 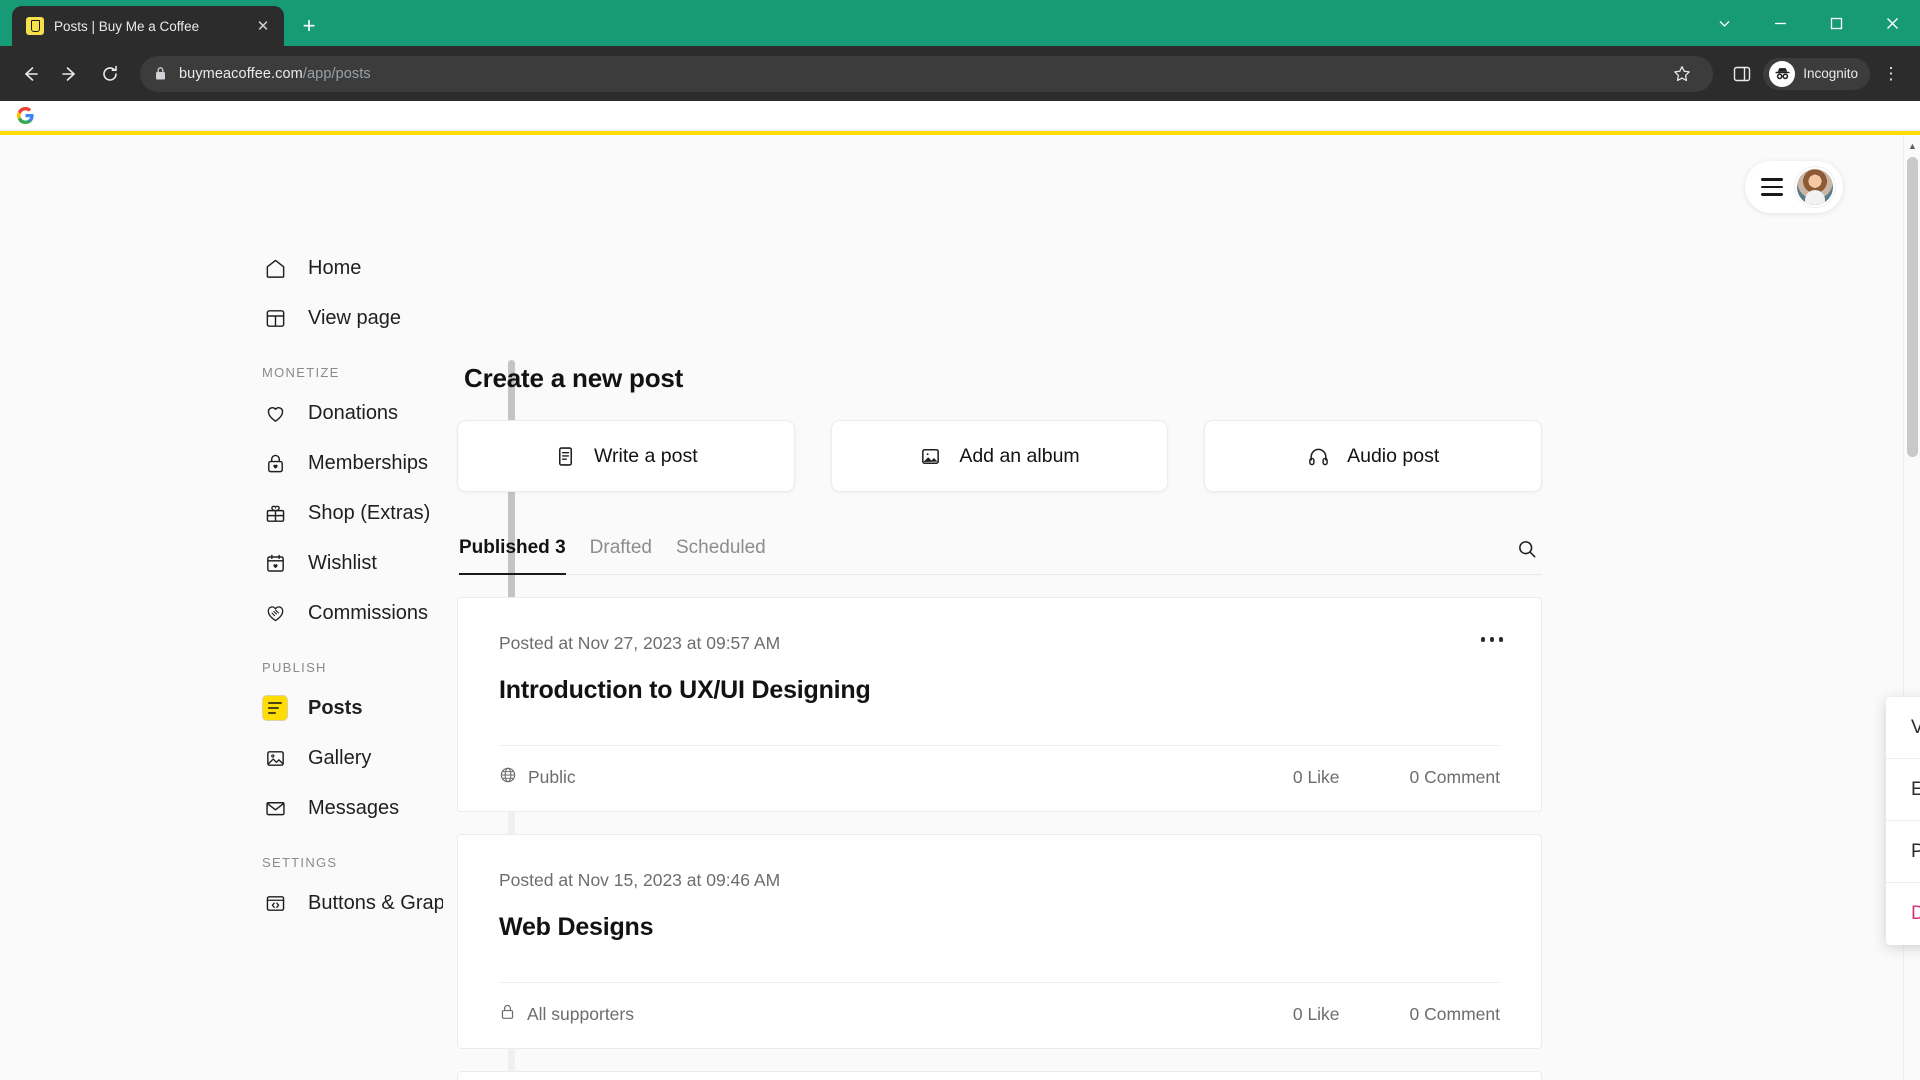 What do you see at coordinates (1892, 23) in the screenshot?
I see `close-window-icon` at bounding box center [1892, 23].